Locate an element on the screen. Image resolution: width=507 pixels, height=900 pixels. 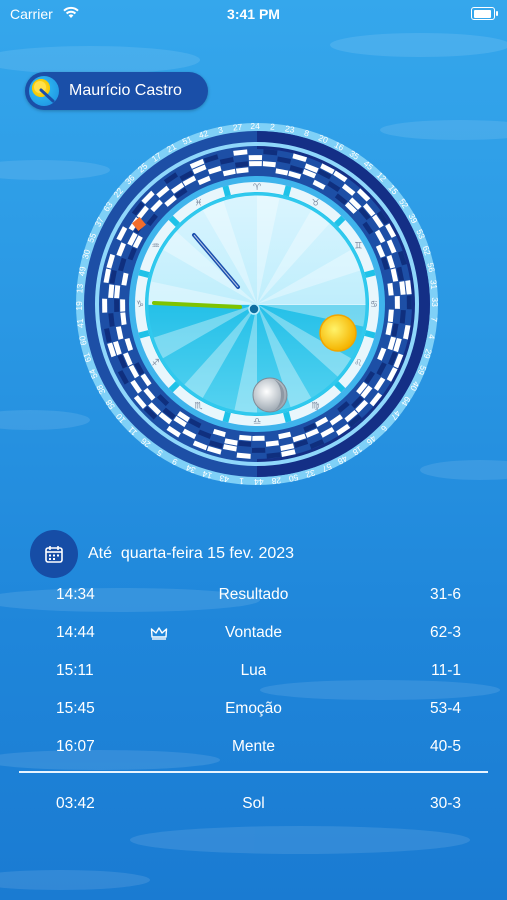
gate-number: 28 is located at coordinates (276, 480).